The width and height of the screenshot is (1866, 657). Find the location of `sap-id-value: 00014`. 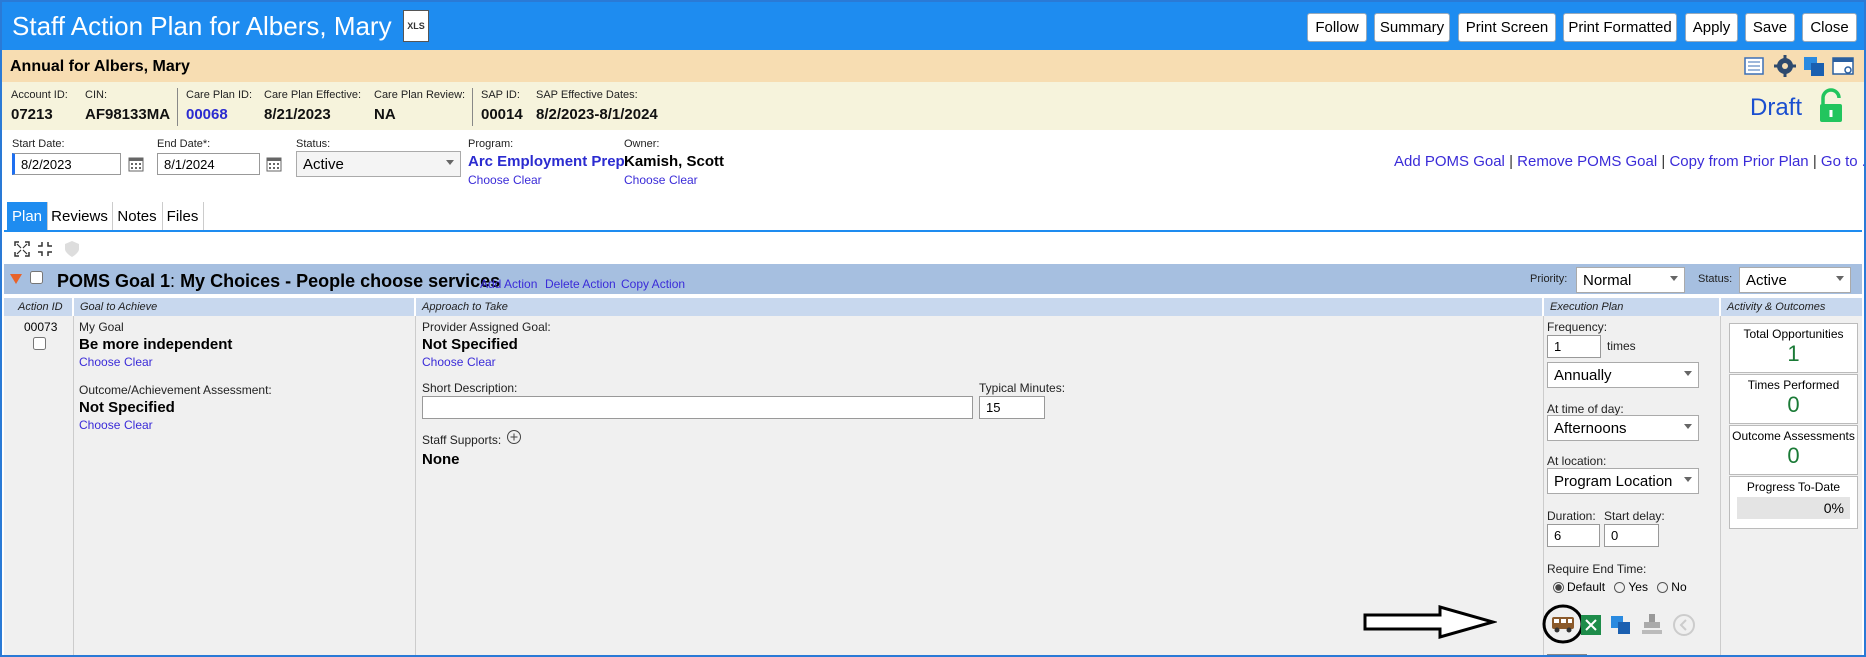

sap-id-value: 00014 is located at coordinates (502, 114).